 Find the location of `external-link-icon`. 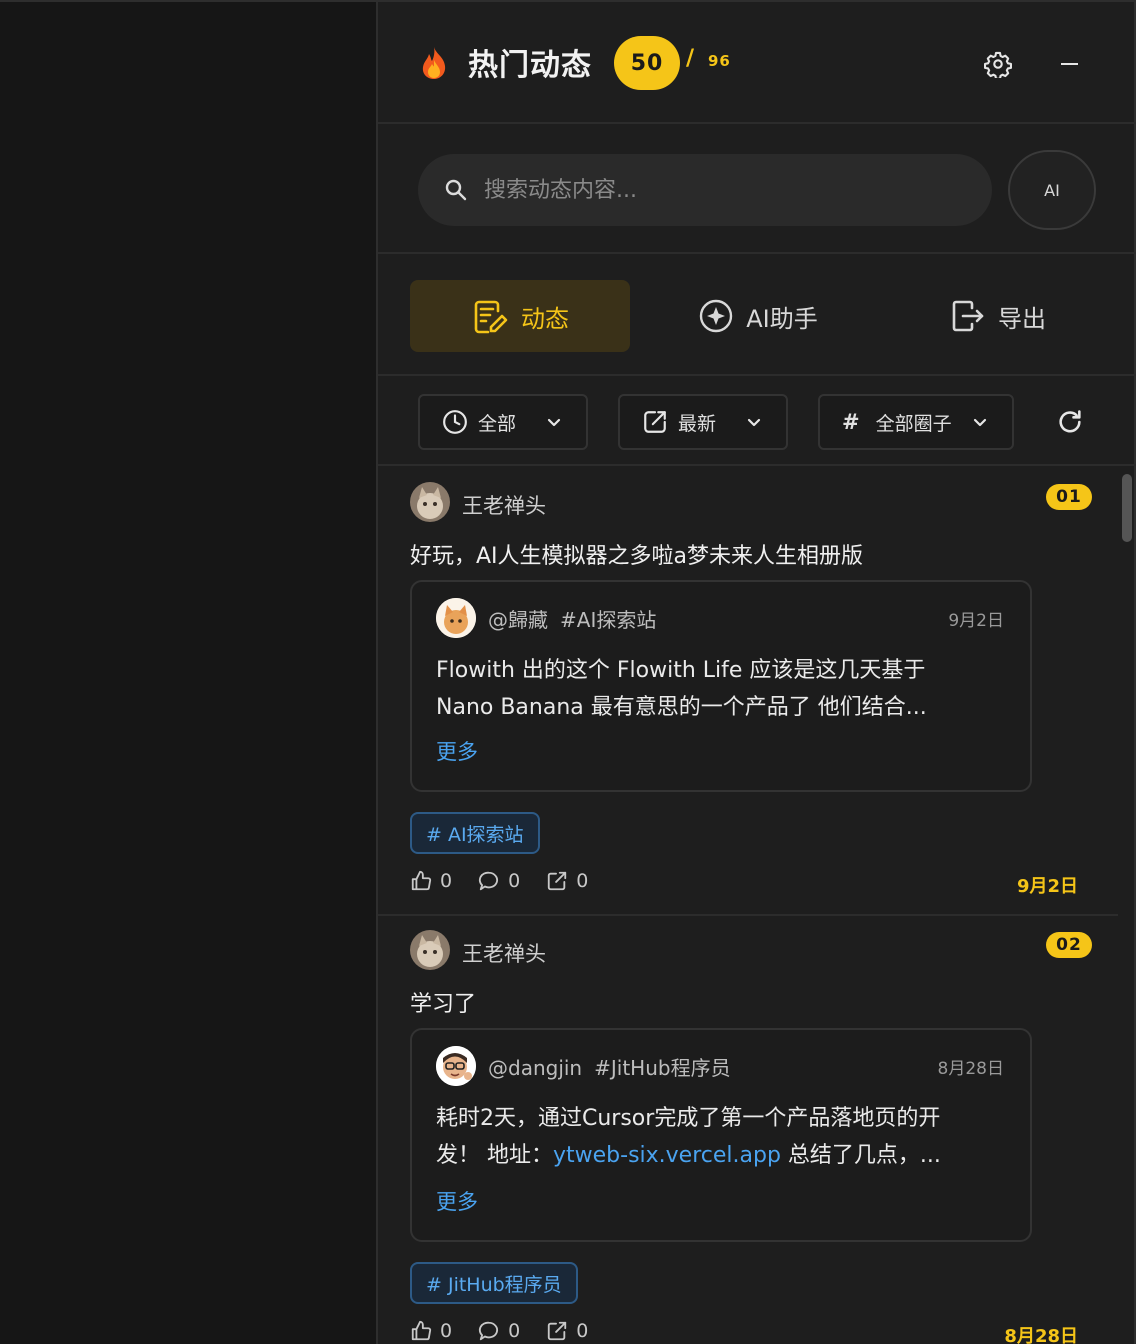

external-link-icon is located at coordinates (655, 422).